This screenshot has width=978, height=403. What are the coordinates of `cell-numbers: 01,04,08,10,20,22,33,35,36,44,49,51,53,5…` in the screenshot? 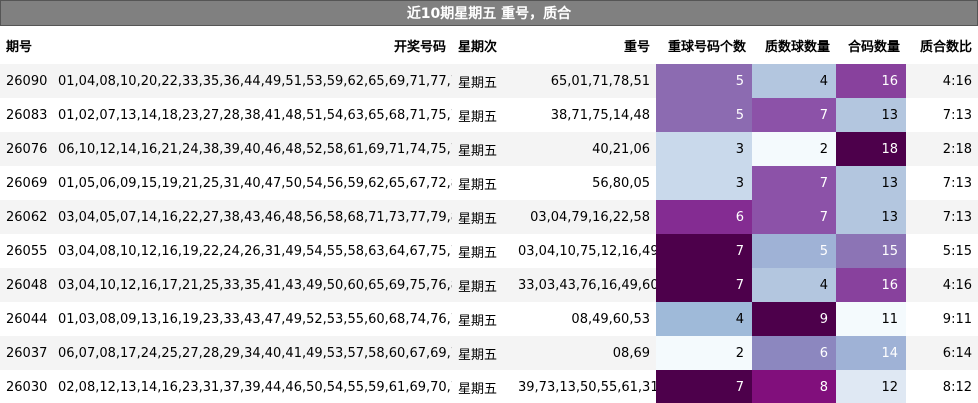 It's located at (252, 81).